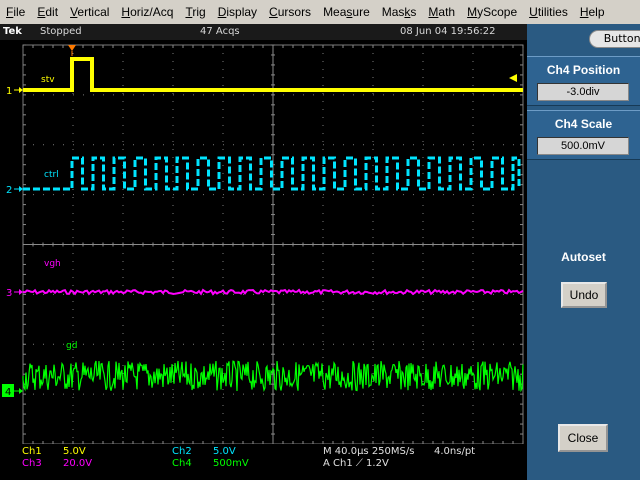 The height and width of the screenshot is (480, 640). I want to click on ch4-scale-value: 500.0mV, so click(583, 146).